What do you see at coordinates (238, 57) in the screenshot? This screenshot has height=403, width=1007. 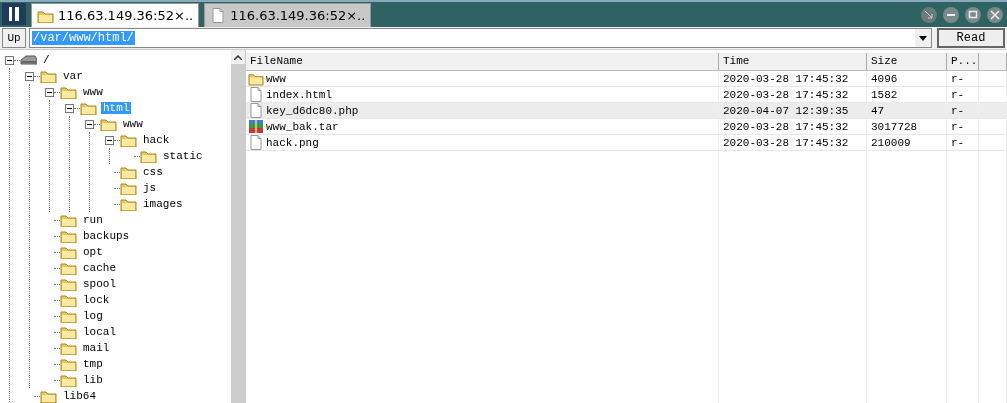 I see `scroll-up-icon` at bounding box center [238, 57].